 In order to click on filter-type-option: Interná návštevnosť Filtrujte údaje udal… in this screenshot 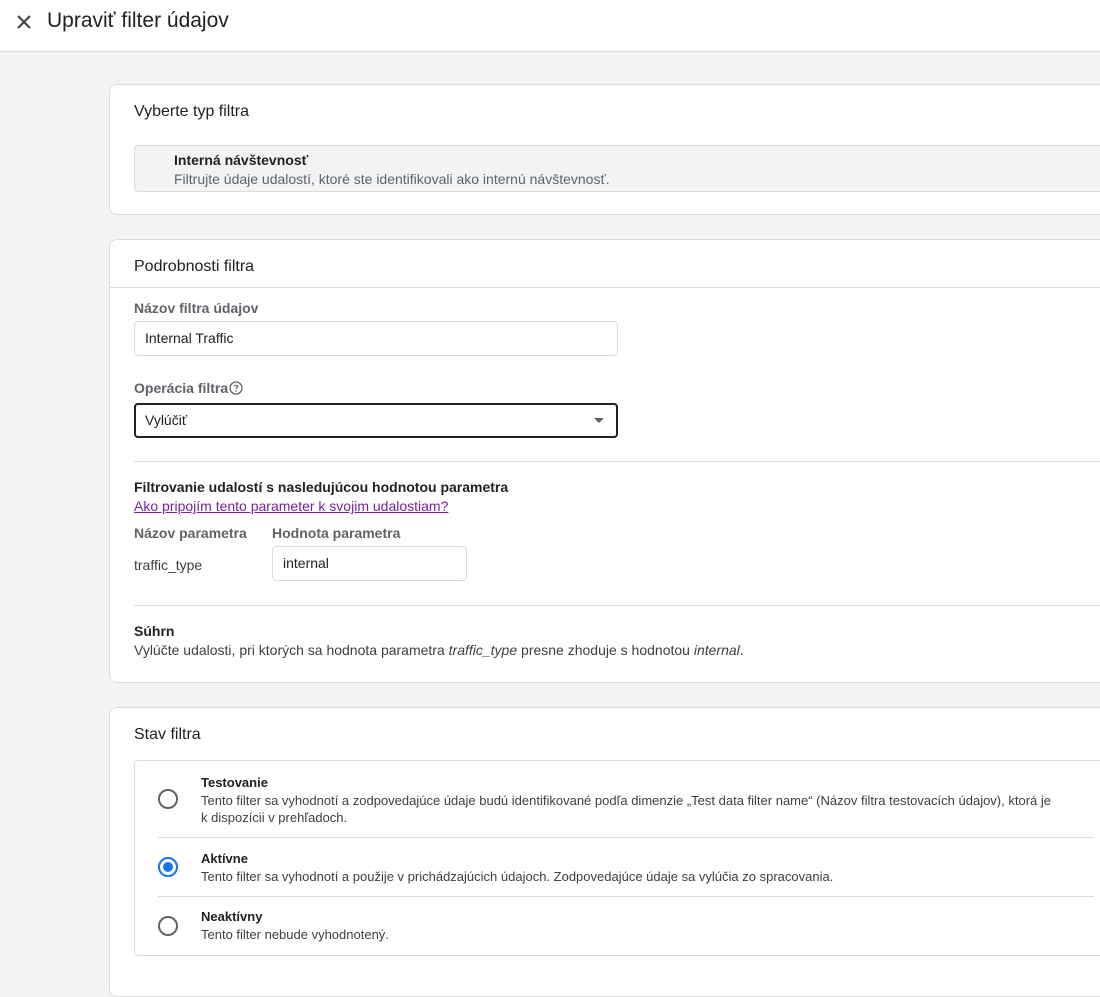, I will do `click(617, 168)`.